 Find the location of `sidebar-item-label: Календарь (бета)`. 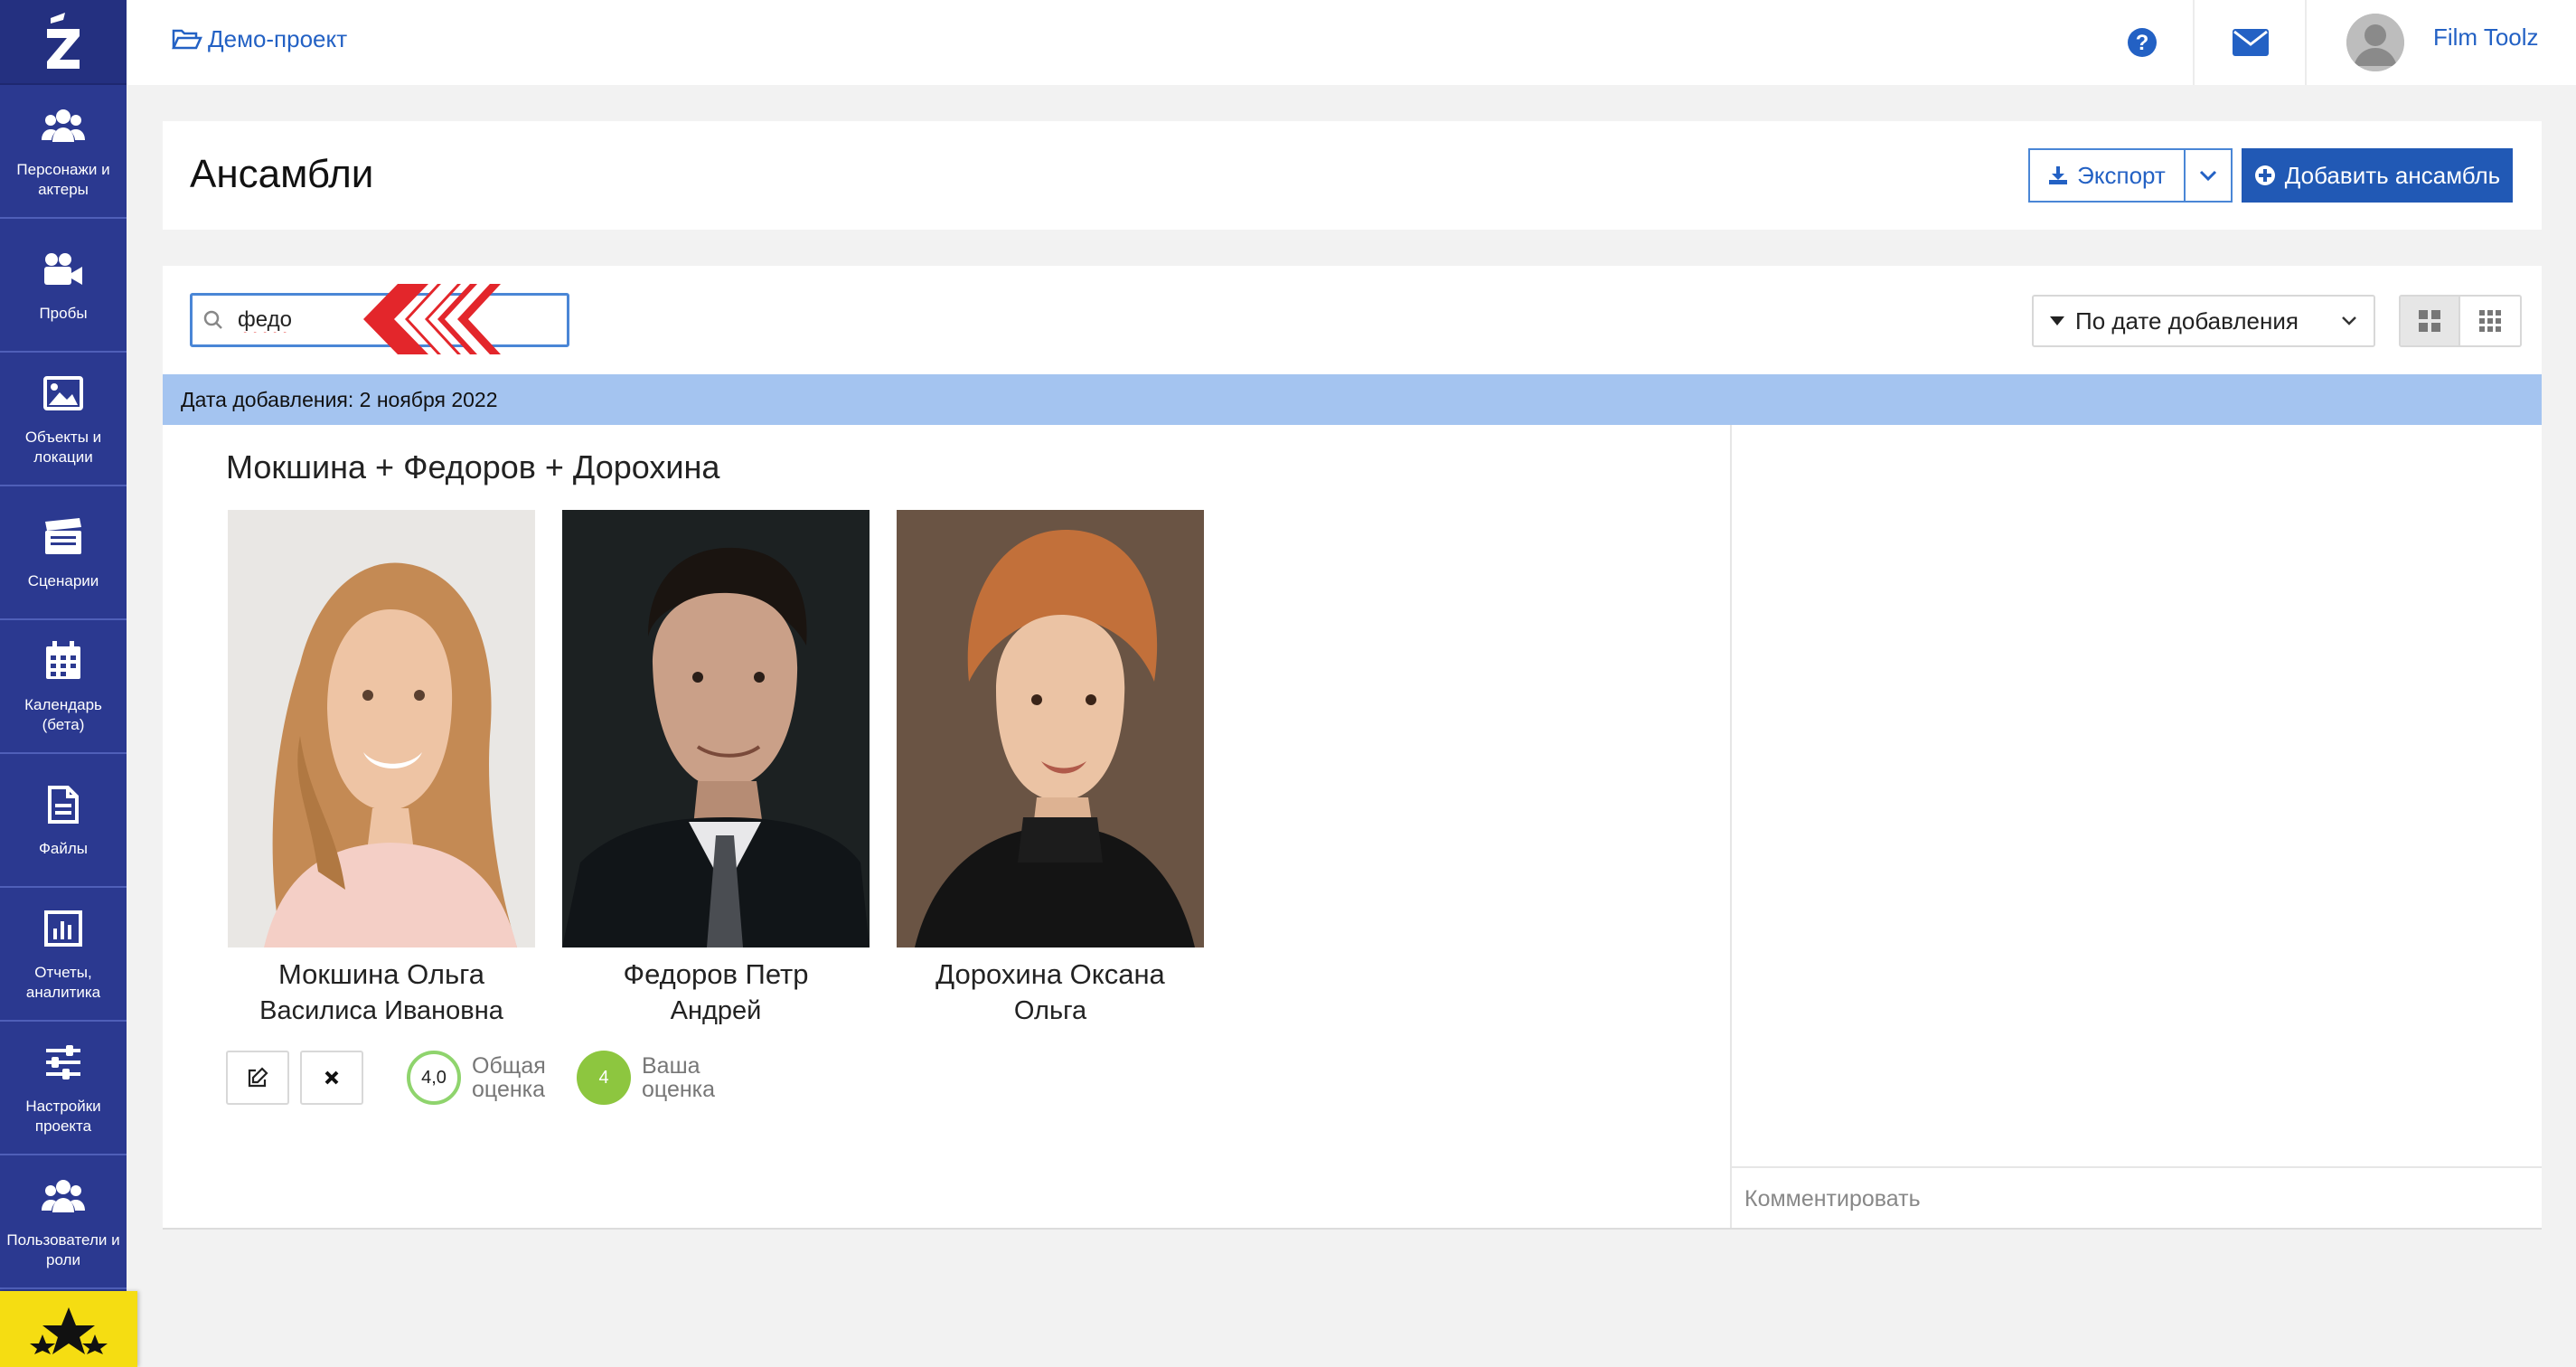

sidebar-item-label: Календарь (бета) is located at coordinates (63, 714).